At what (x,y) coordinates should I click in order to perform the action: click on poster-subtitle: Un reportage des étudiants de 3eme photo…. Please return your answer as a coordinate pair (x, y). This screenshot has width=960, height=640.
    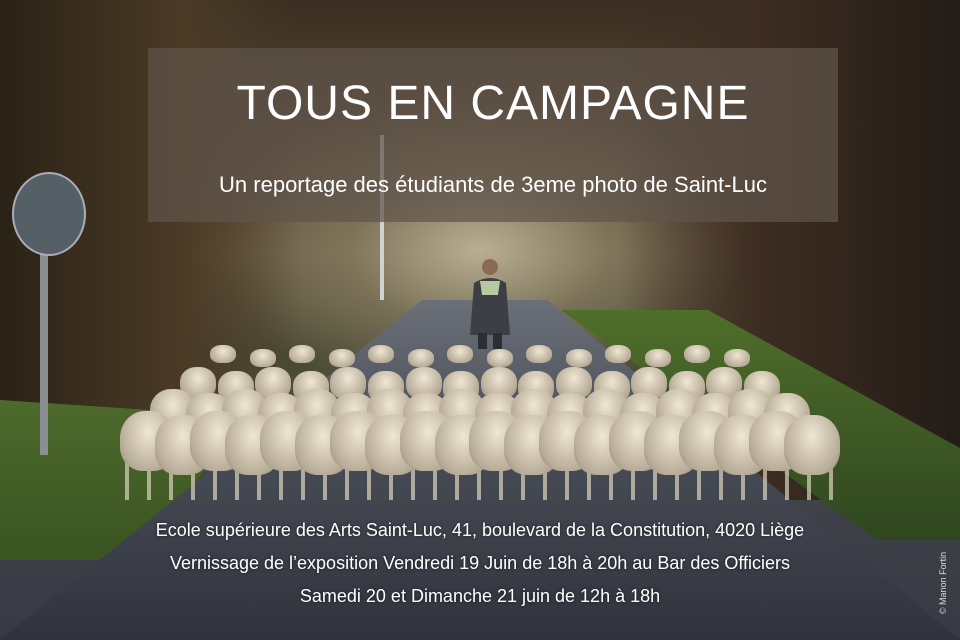
    Looking at the image, I should click on (493, 184).